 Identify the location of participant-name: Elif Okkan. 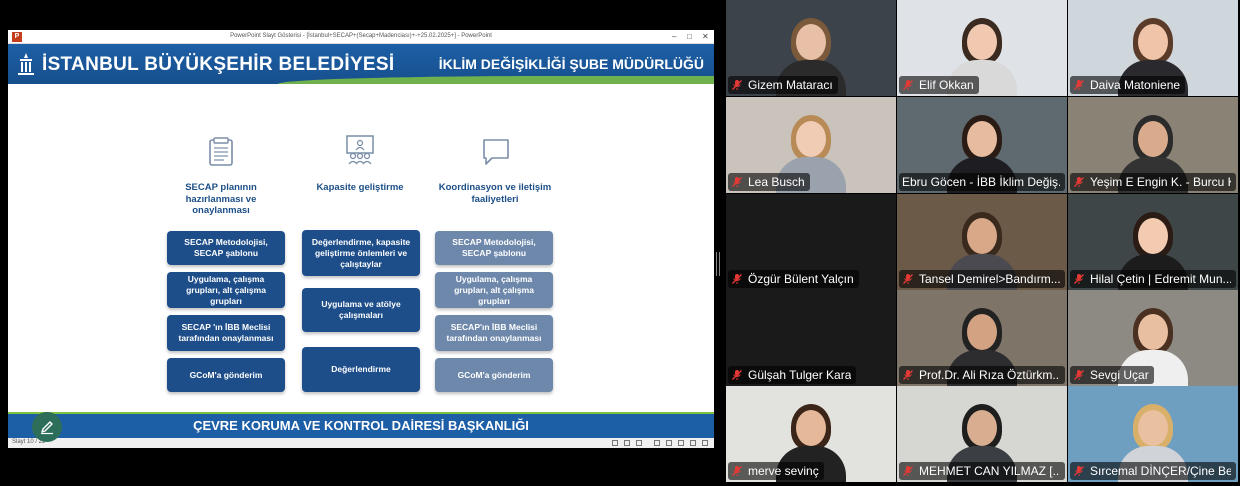
(946, 85).